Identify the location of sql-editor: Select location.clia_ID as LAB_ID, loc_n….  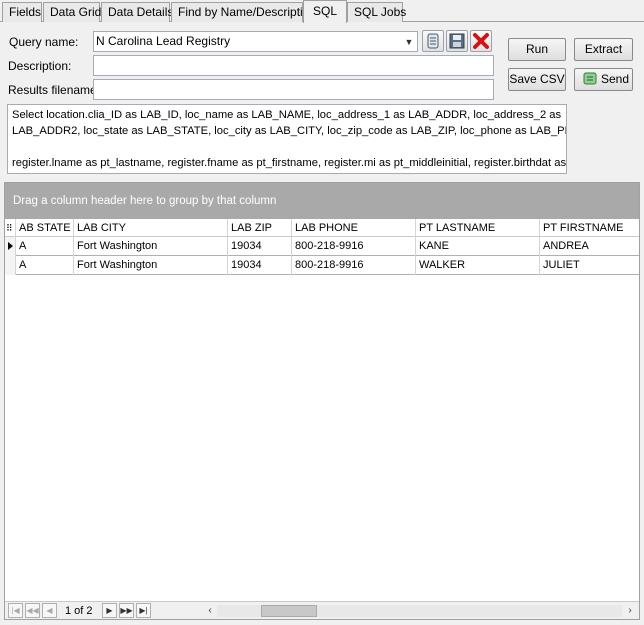
(287, 139).